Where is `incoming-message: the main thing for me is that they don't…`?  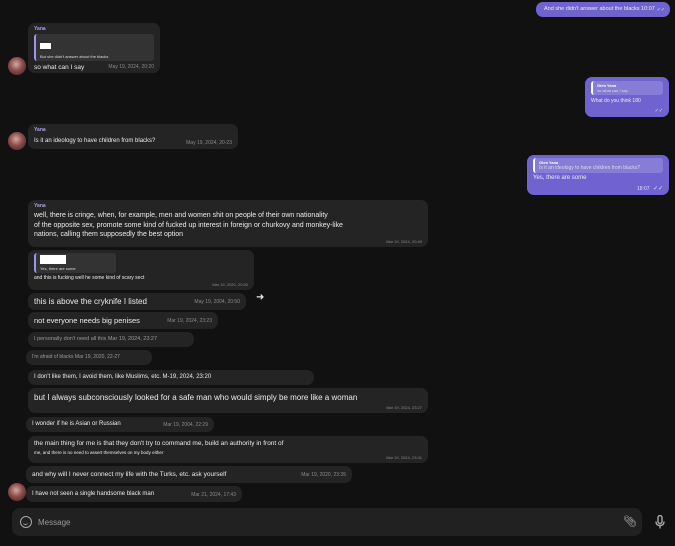 incoming-message: the main thing for me is that they don't… is located at coordinates (228, 449).